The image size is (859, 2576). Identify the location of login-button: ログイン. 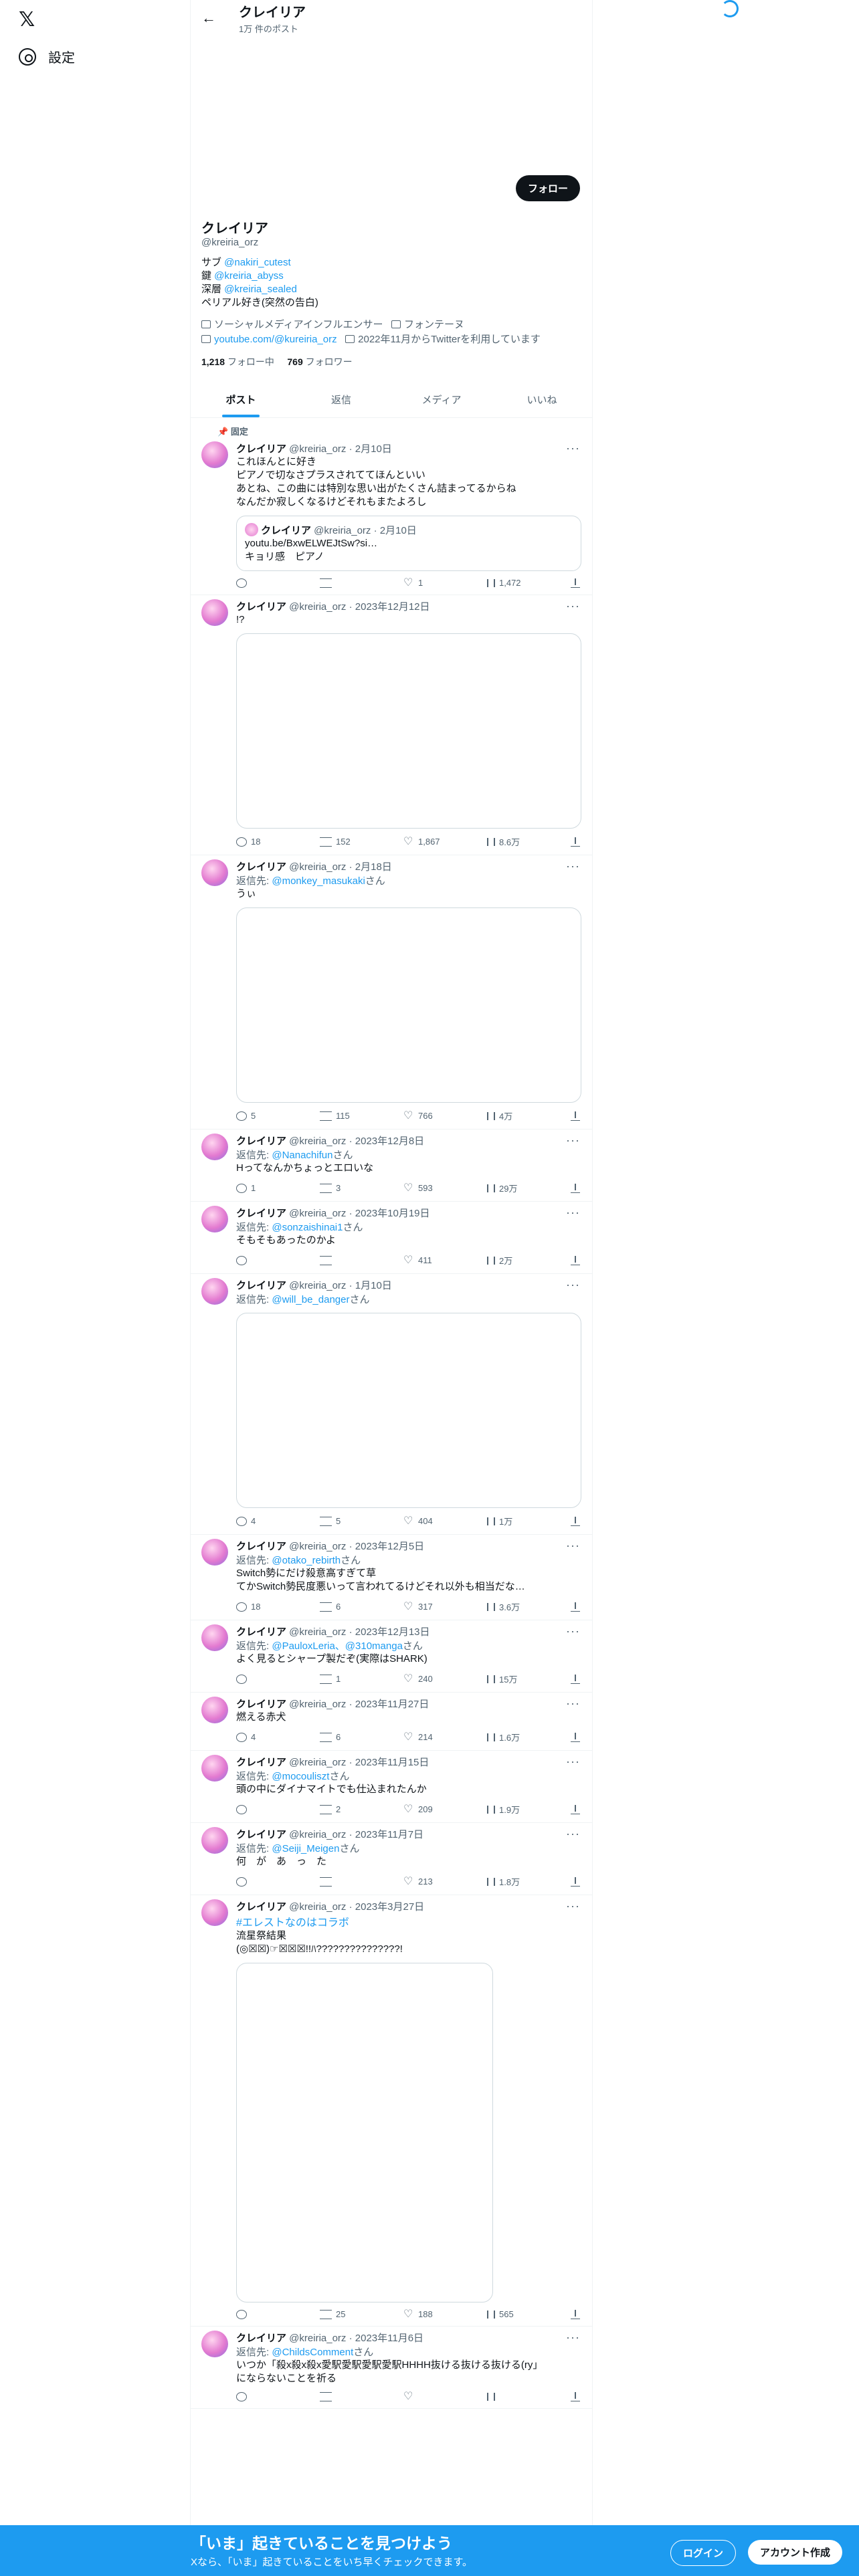
(703, 2553).